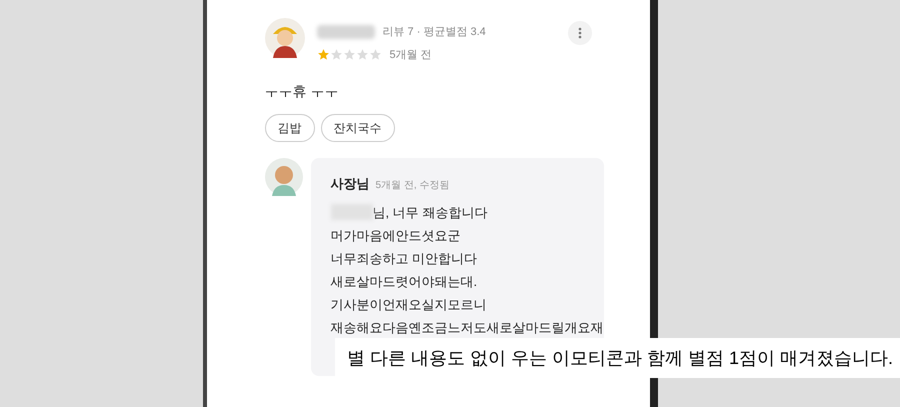 The height and width of the screenshot is (407, 900). I want to click on menu-tag: 김밥, so click(289, 128).